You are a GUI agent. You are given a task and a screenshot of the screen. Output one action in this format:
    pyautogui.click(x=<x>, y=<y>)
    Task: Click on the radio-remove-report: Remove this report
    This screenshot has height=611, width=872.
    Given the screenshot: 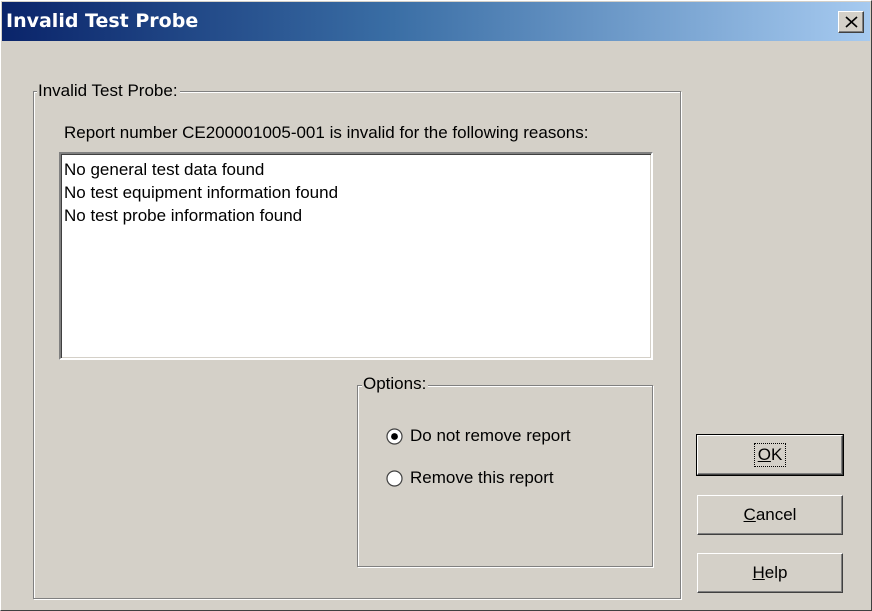 What is the action you would take?
    pyautogui.click(x=470, y=478)
    